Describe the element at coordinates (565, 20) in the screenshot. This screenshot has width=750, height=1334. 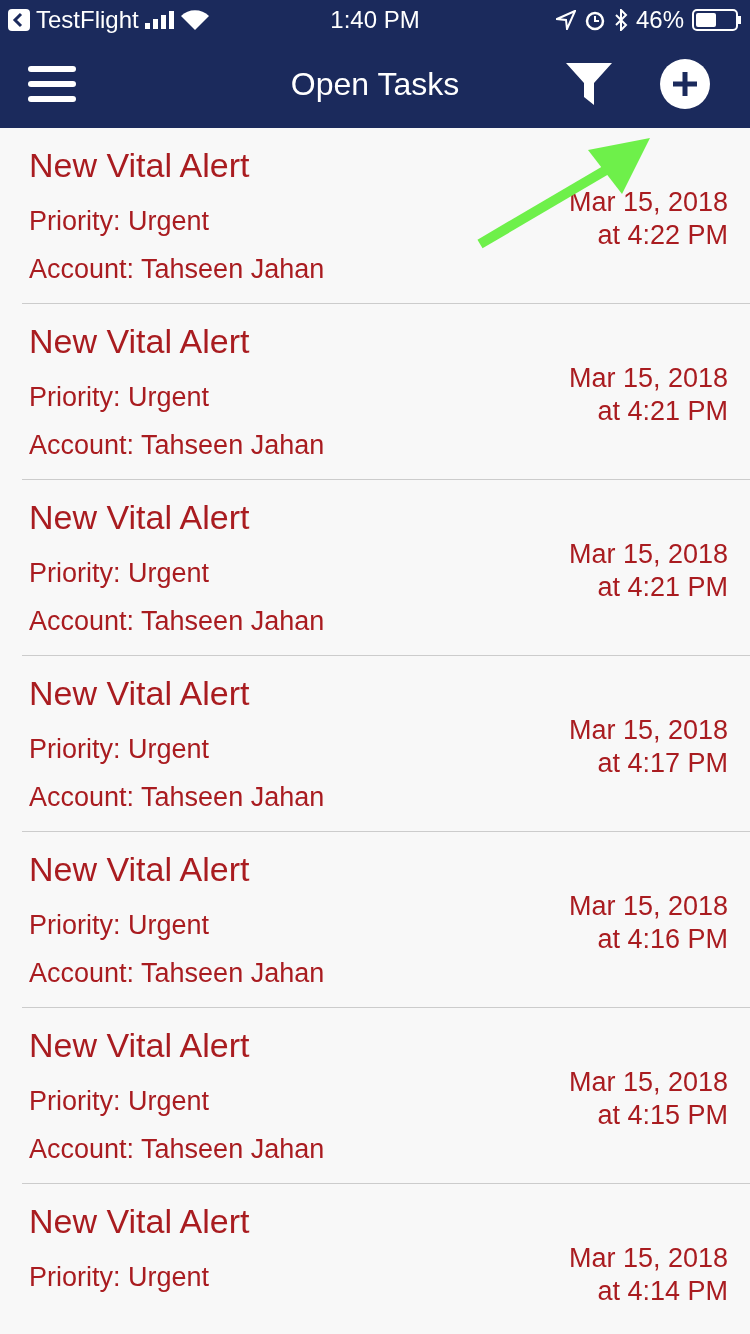
I see `location-icon` at that location.